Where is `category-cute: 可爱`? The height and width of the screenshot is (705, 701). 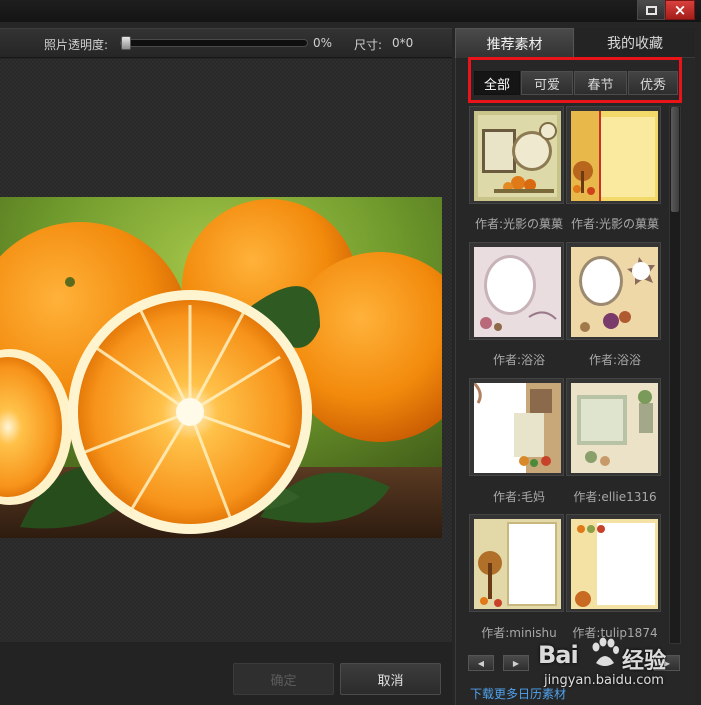 category-cute: 可爱 is located at coordinates (547, 83).